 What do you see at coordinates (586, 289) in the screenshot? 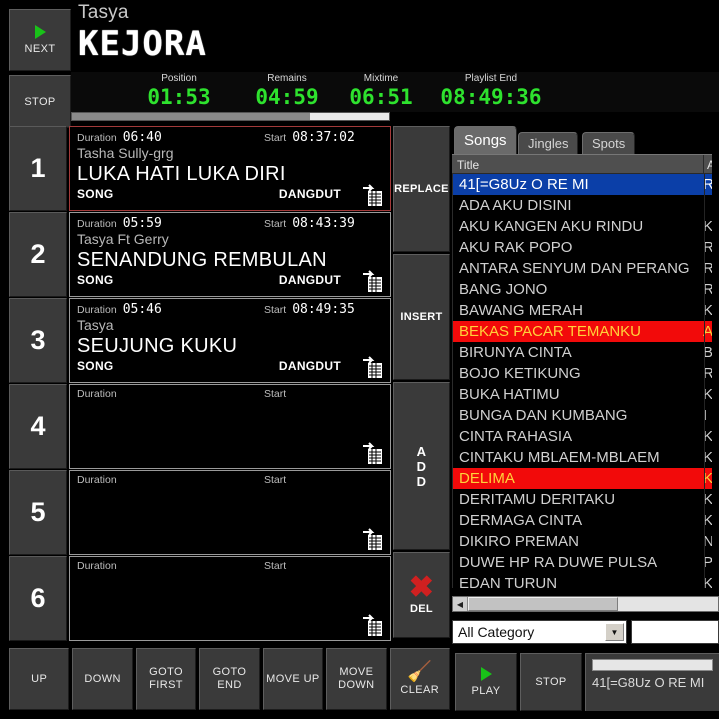
I see `library-song-row: BANG JONO R` at bounding box center [586, 289].